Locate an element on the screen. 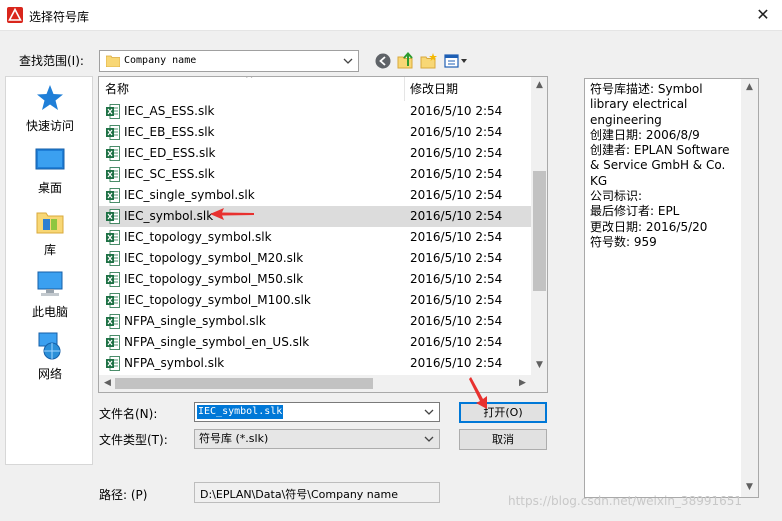 The height and width of the screenshot is (521, 782). filename-input: IEC_symbol.slk is located at coordinates (240, 412).